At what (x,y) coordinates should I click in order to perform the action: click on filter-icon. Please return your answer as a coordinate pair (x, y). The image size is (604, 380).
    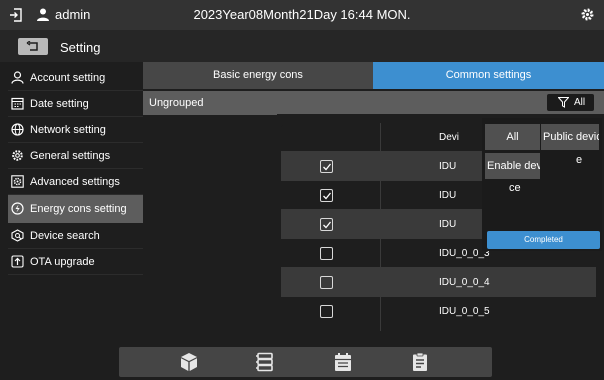
    Looking at the image, I should click on (563, 102).